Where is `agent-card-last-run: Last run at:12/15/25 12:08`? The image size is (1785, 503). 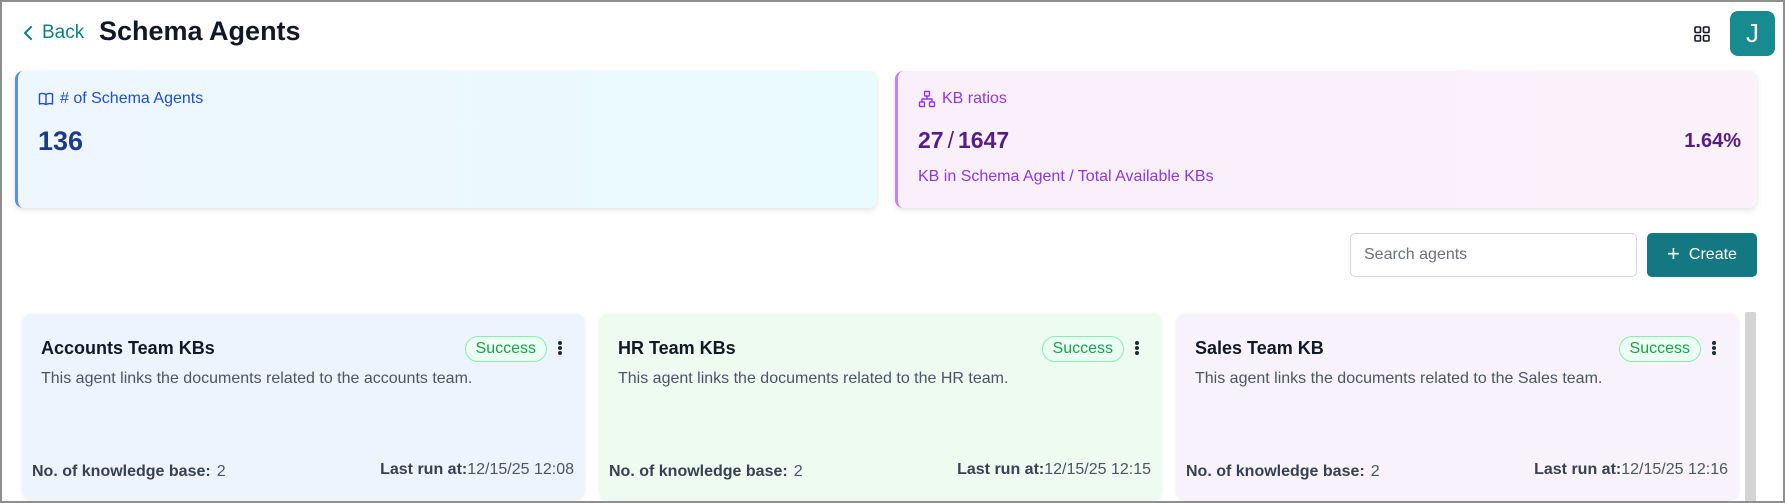 agent-card-last-run: Last run at:12/15/25 12:08 is located at coordinates (477, 470).